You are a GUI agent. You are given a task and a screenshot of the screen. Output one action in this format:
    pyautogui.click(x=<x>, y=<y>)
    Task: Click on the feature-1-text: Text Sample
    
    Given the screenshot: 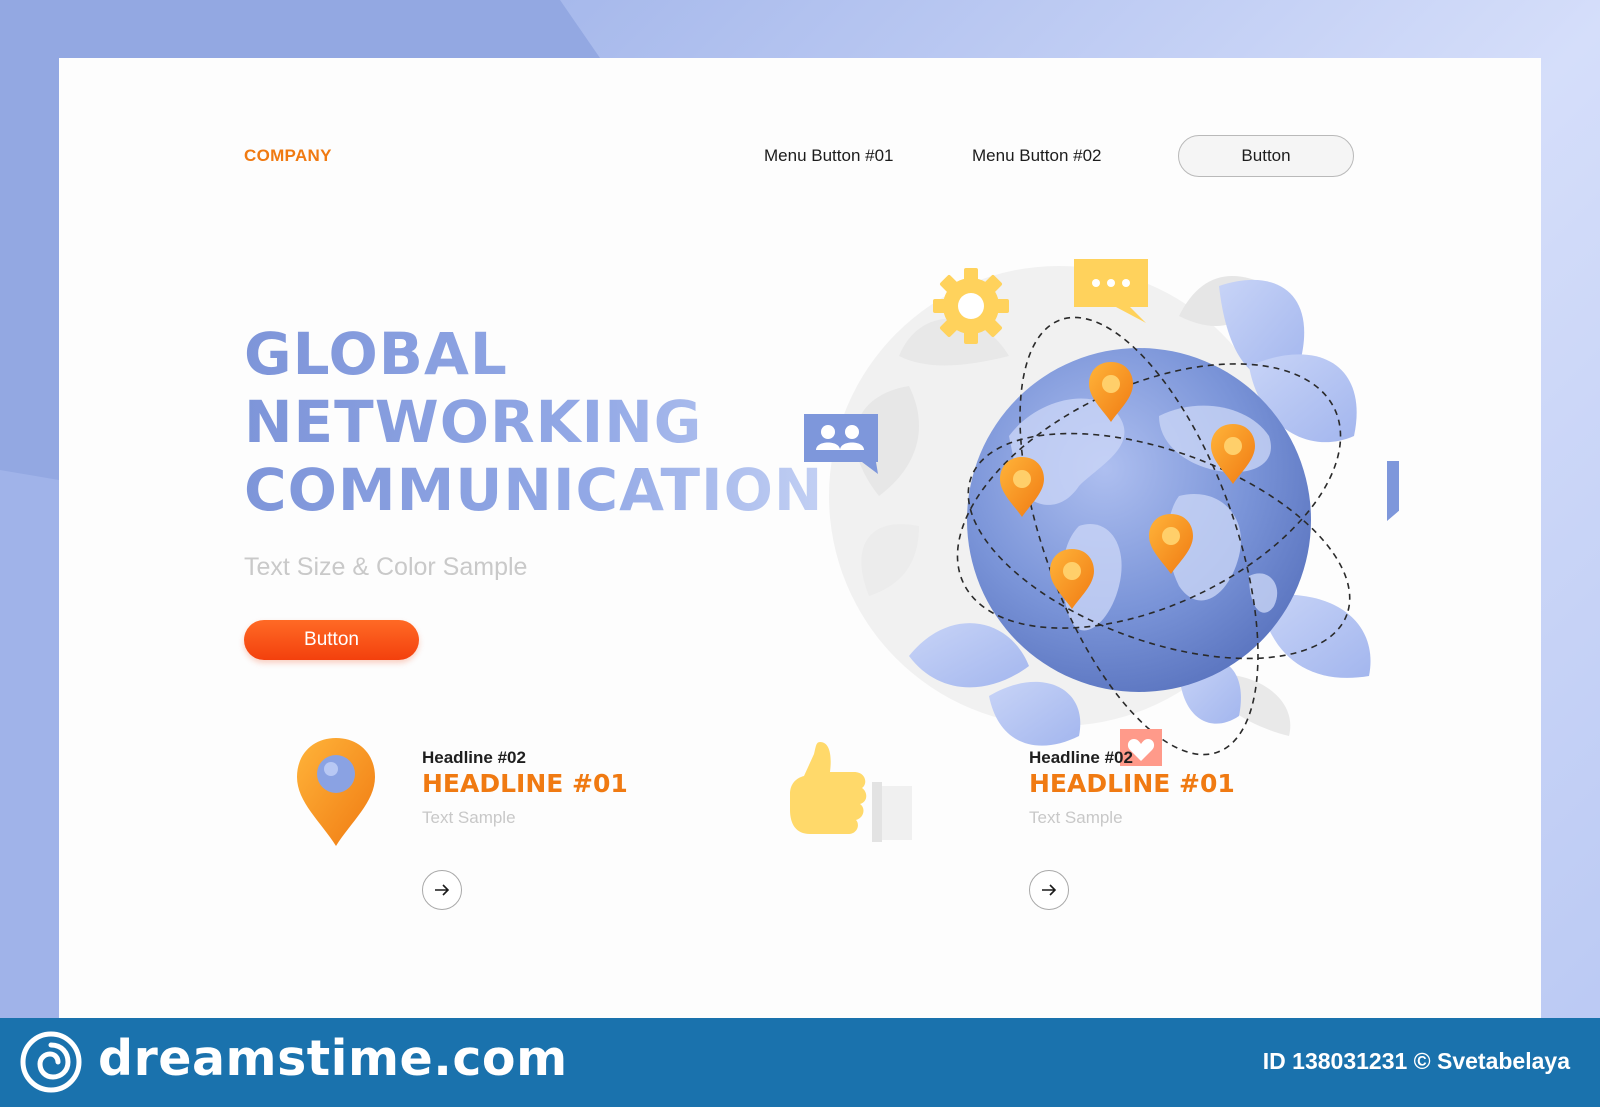 What is the action you would take?
    pyautogui.click(x=469, y=817)
    